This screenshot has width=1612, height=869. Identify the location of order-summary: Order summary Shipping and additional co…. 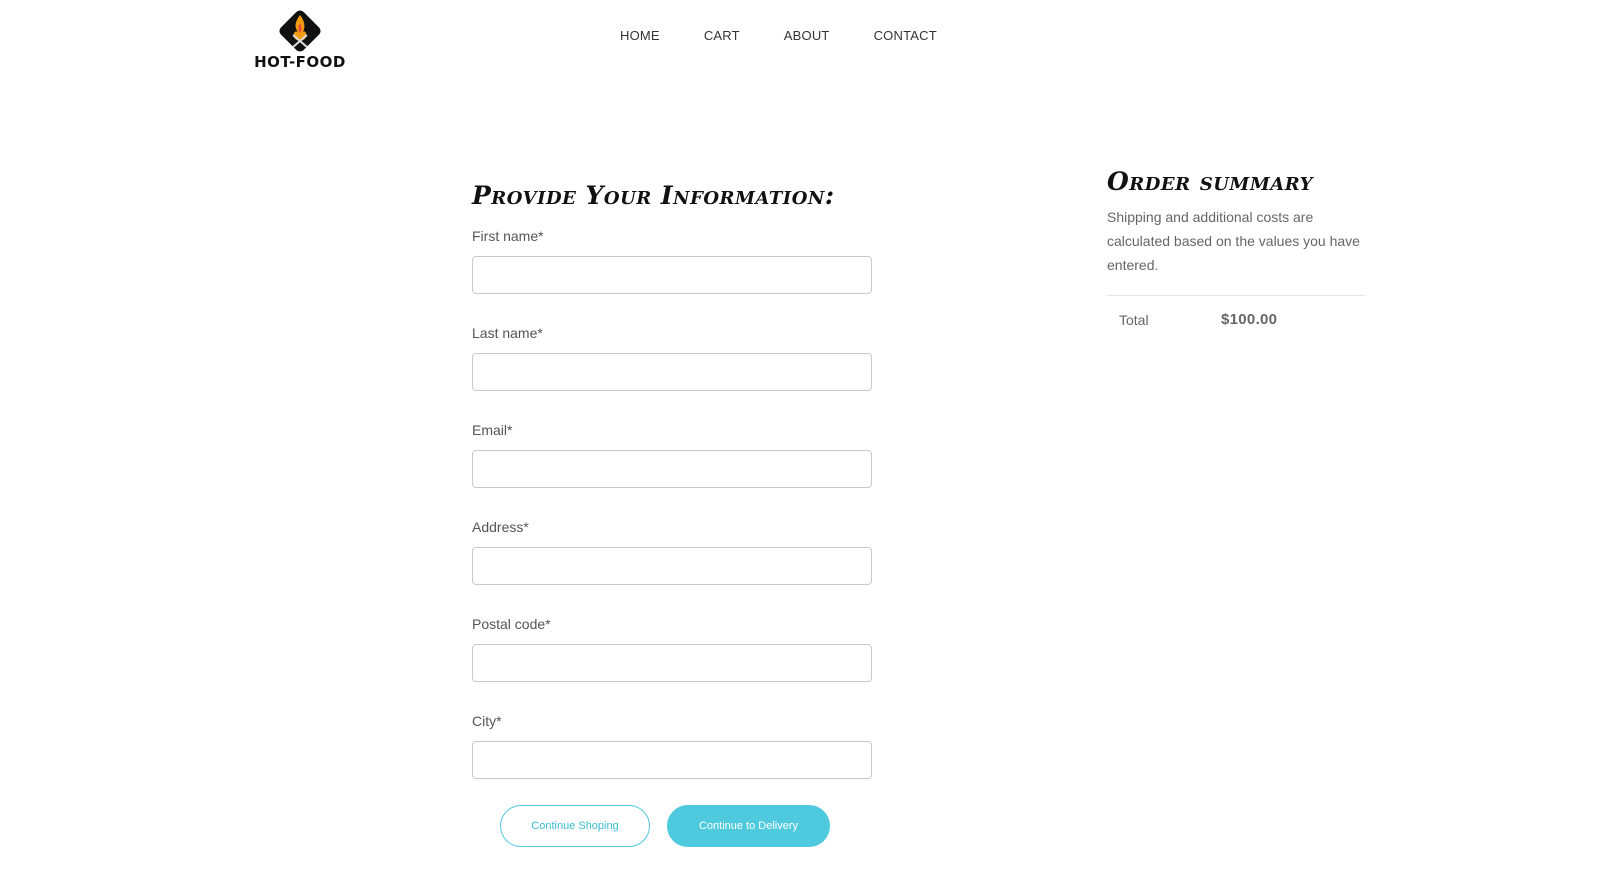
(1236, 254).